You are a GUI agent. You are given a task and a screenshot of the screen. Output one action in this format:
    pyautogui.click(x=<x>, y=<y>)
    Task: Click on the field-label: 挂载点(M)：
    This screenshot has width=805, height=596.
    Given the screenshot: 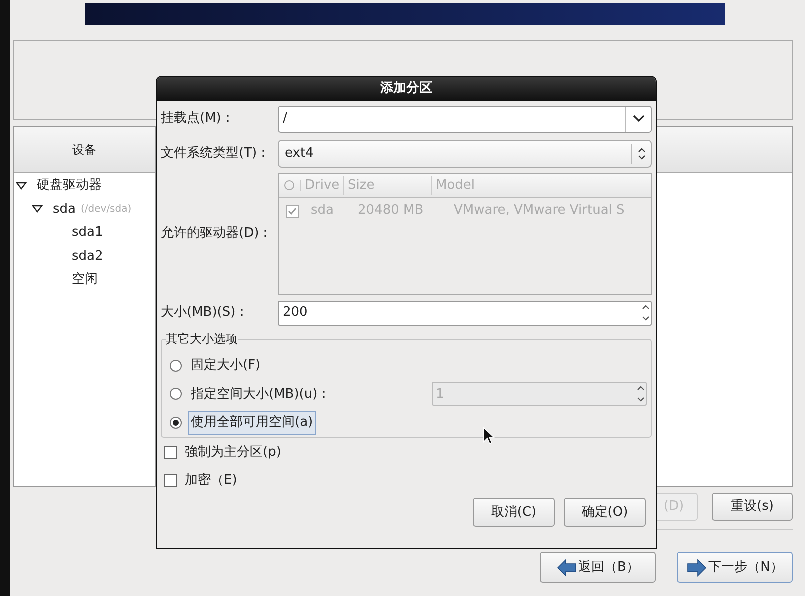 What is the action you would take?
    pyautogui.click(x=198, y=119)
    